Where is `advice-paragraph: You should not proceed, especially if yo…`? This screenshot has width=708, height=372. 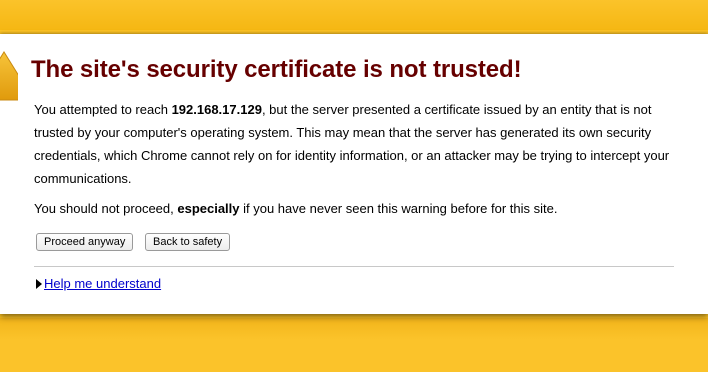
advice-paragraph: You should not proceed, especially if yo… is located at coordinates (359, 208).